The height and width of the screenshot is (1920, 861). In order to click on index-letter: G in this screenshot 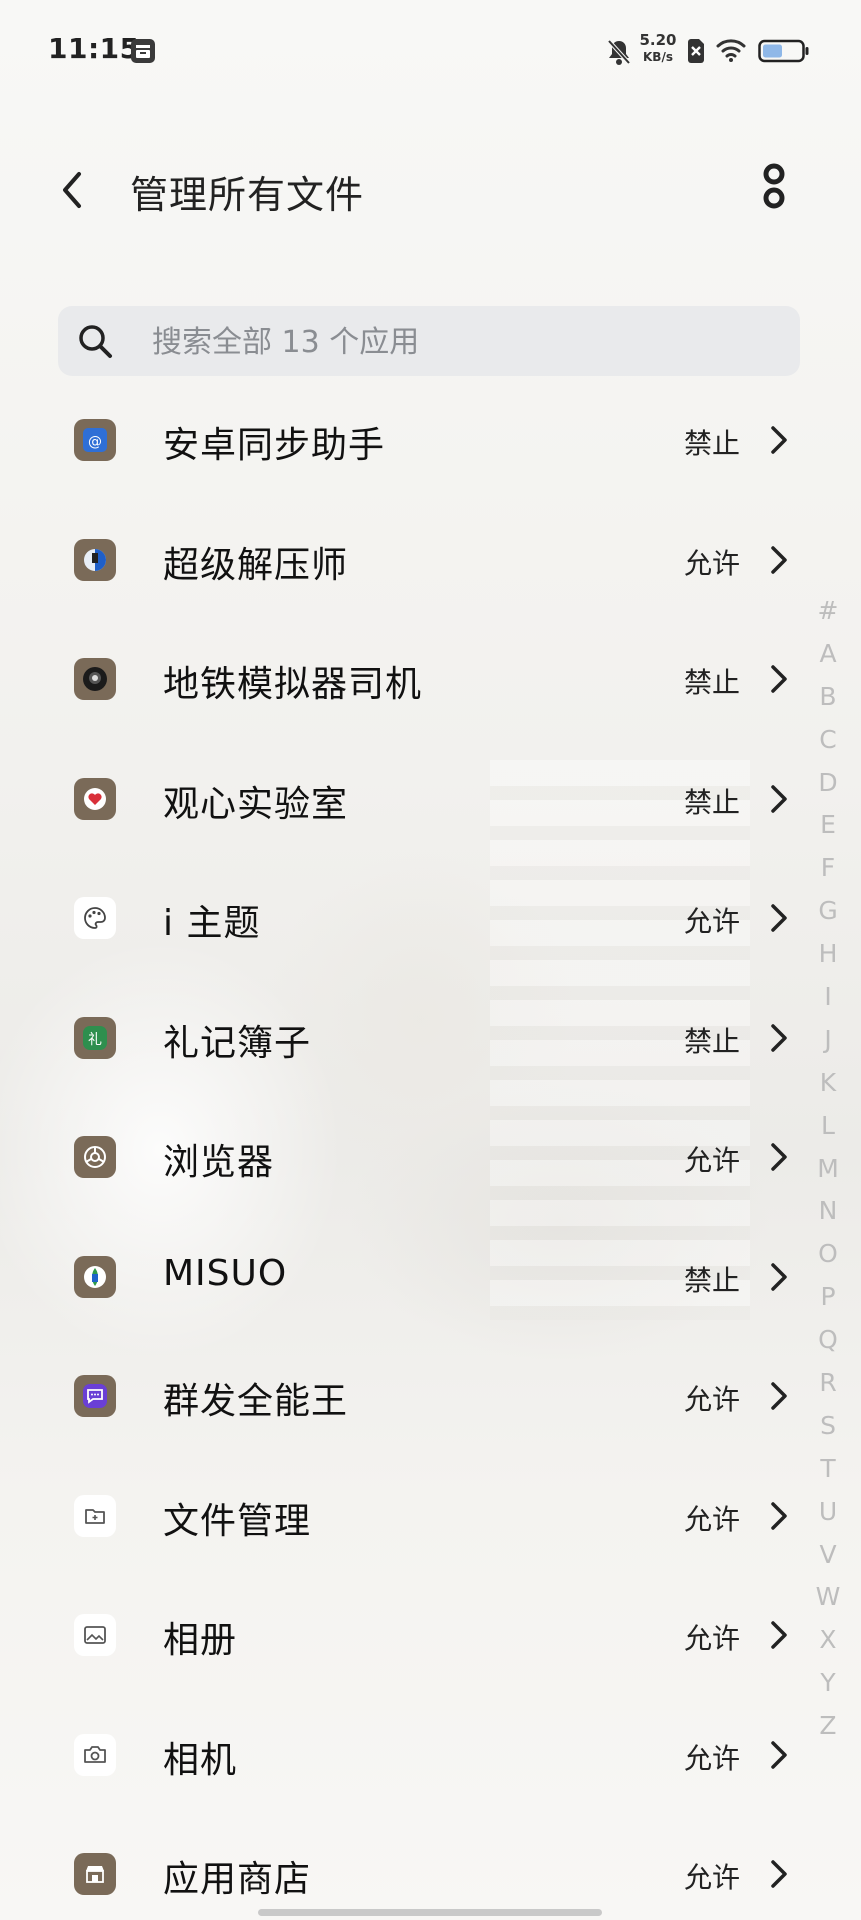, I will do `click(828, 911)`.